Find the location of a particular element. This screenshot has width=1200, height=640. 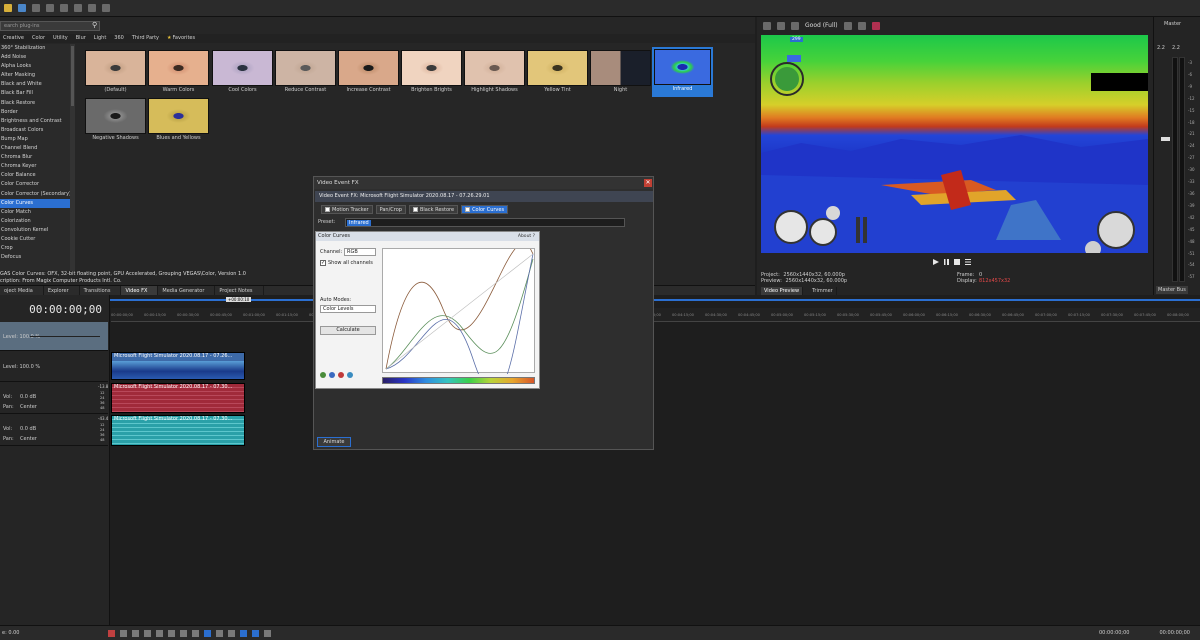

auto-crossfade-icon is located at coordinates (243, 633).